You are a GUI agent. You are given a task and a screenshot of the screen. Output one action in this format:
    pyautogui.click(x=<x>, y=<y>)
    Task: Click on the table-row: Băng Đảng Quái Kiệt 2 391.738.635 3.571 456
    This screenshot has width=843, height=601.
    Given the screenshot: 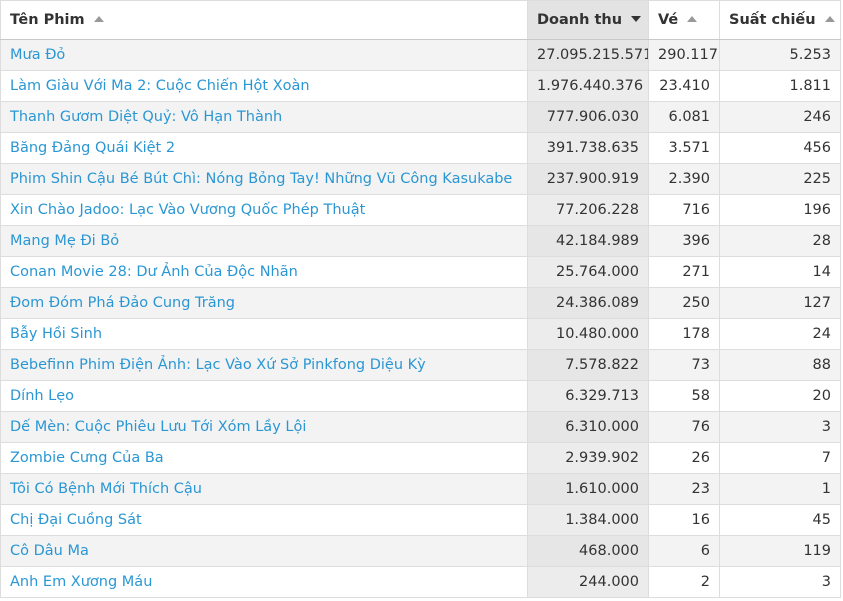 What is the action you would take?
    pyautogui.click(x=420, y=148)
    